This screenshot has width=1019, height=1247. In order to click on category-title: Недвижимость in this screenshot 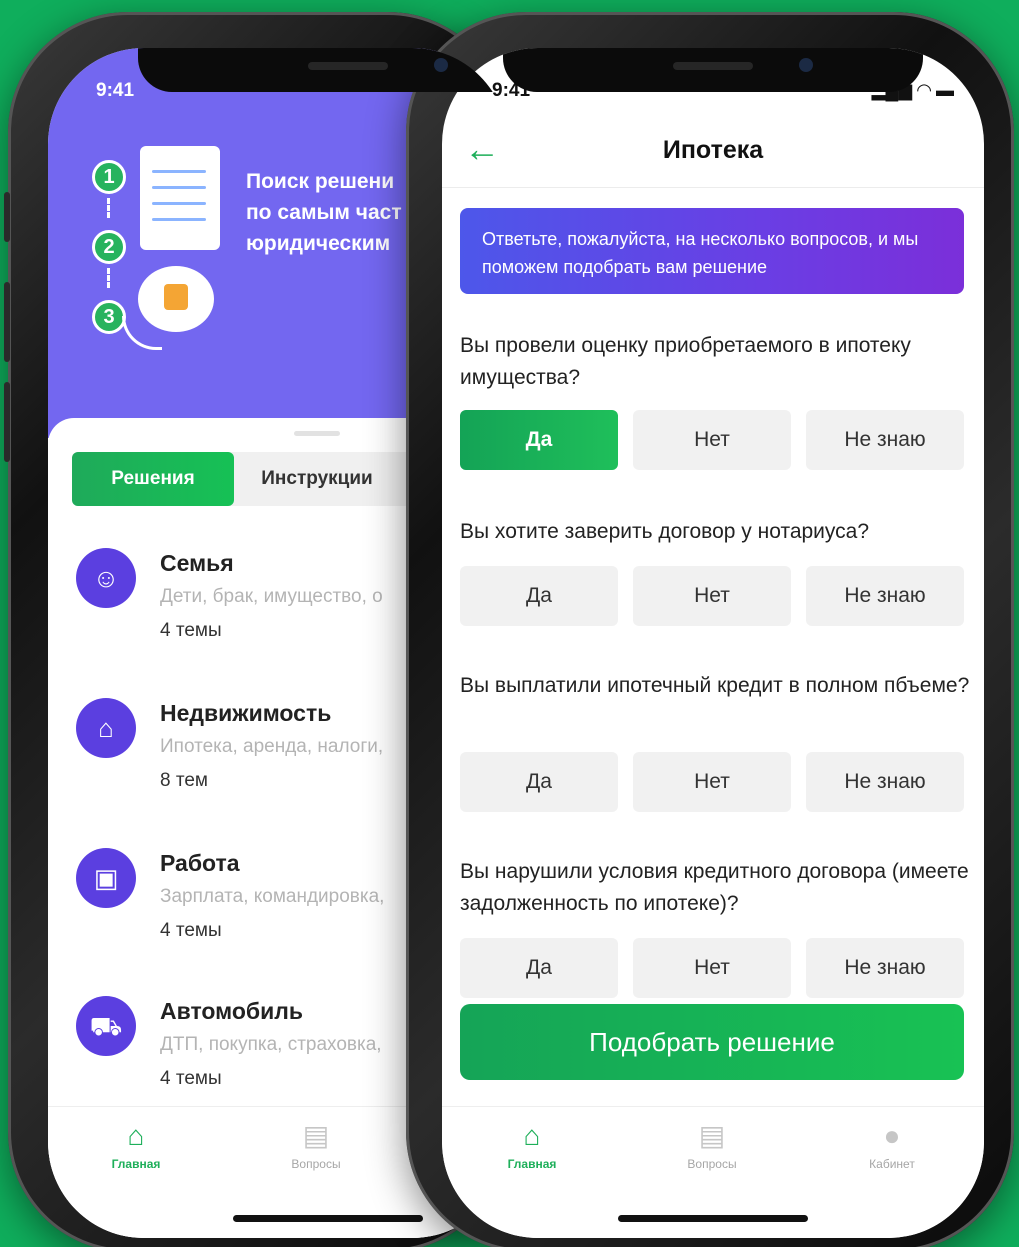, I will do `click(246, 713)`.